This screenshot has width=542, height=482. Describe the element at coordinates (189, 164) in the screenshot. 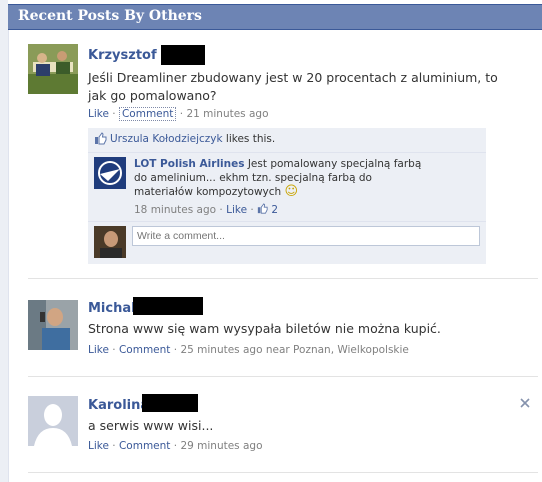

I see `reply-author: LOT Polish Airlines` at that location.